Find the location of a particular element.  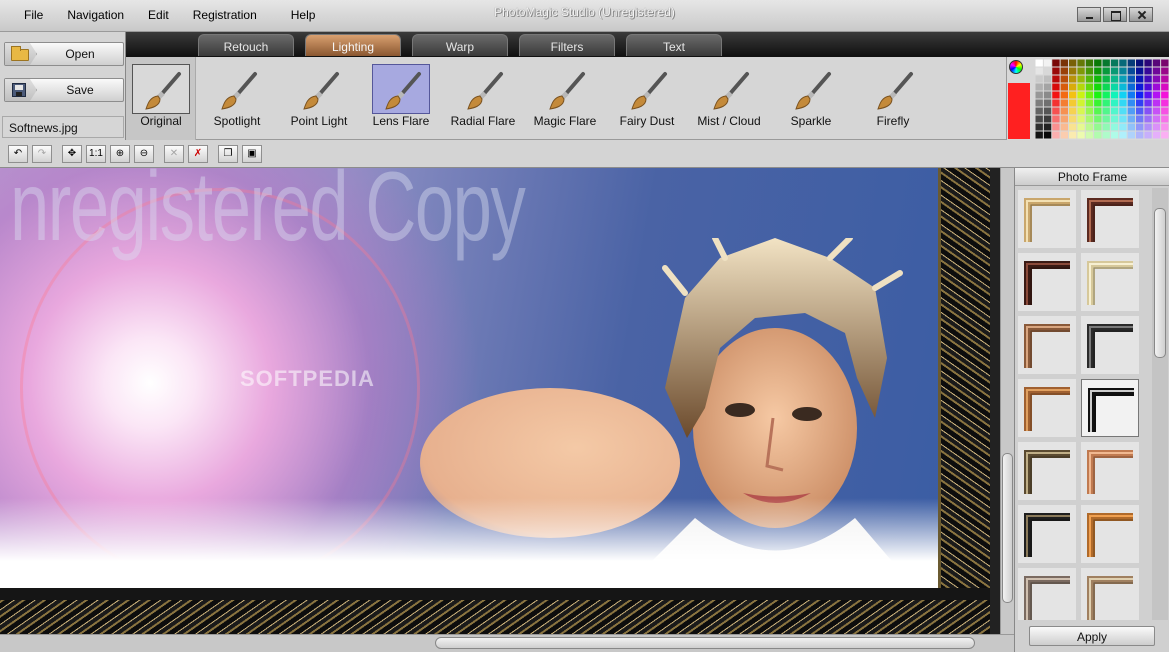

fit-view-button: ✥ is located at coordinates (72, 154).